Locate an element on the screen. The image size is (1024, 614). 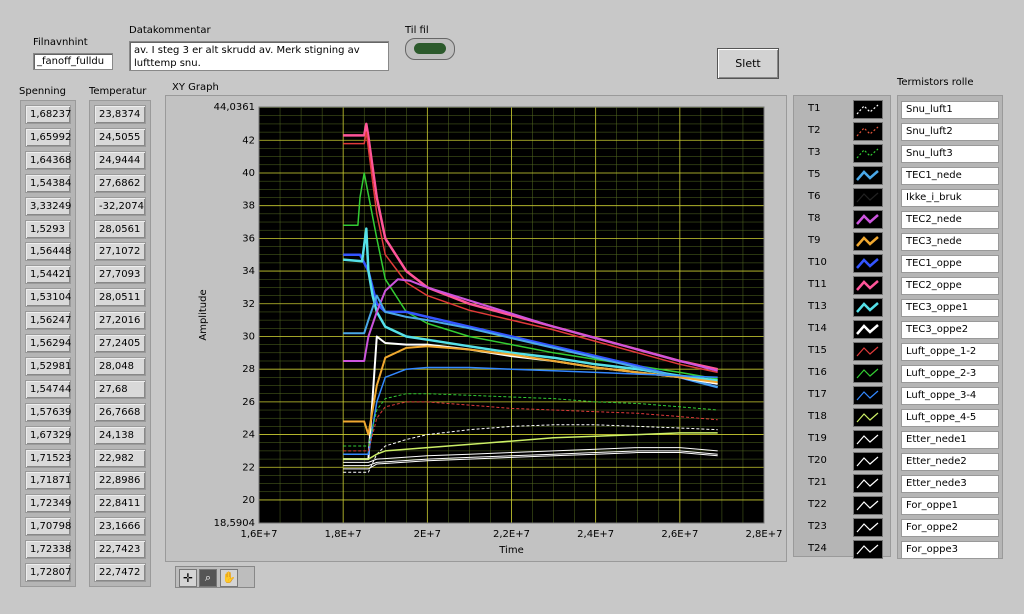
role-field: Luft_oppe_1-2 is located at coordinates (950, 352).